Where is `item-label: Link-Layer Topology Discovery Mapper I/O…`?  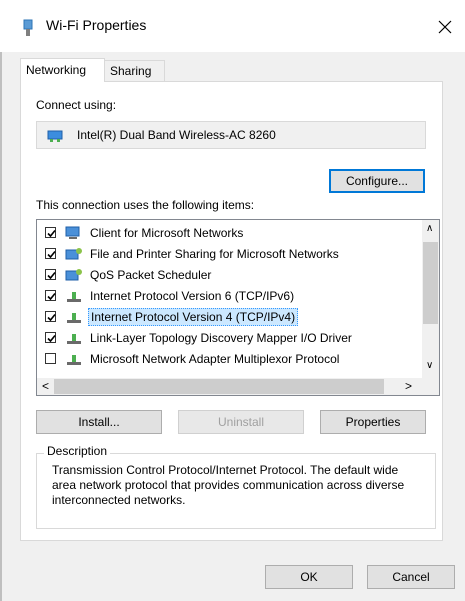
item-label: Link-Layer Topology Discovery Mapper I/O… is located at coordinates (221, 338).